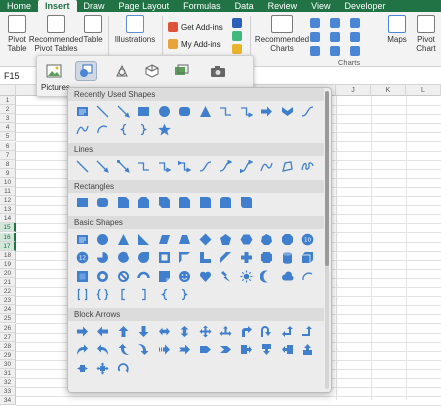 The width and height of the screenshot is (441, 406). I want to click on shape-frame, so click(164, 258).